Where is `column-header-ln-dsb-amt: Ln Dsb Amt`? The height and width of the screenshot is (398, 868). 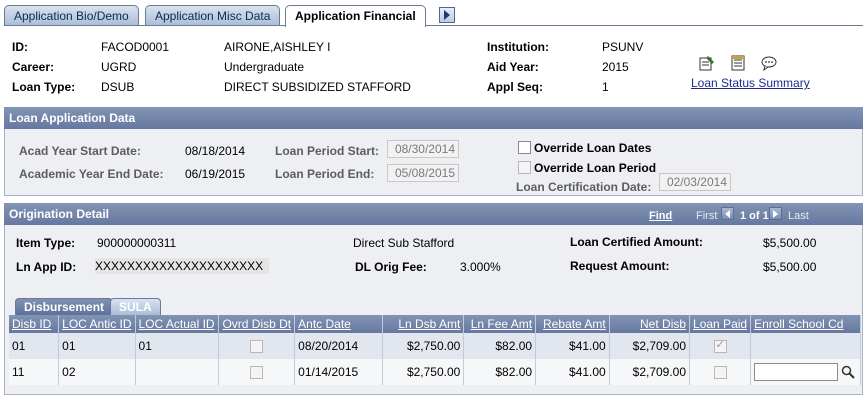 column-header-ln-dsb-amt: Ln Dsb Amt is located at coordinates (423, 324).